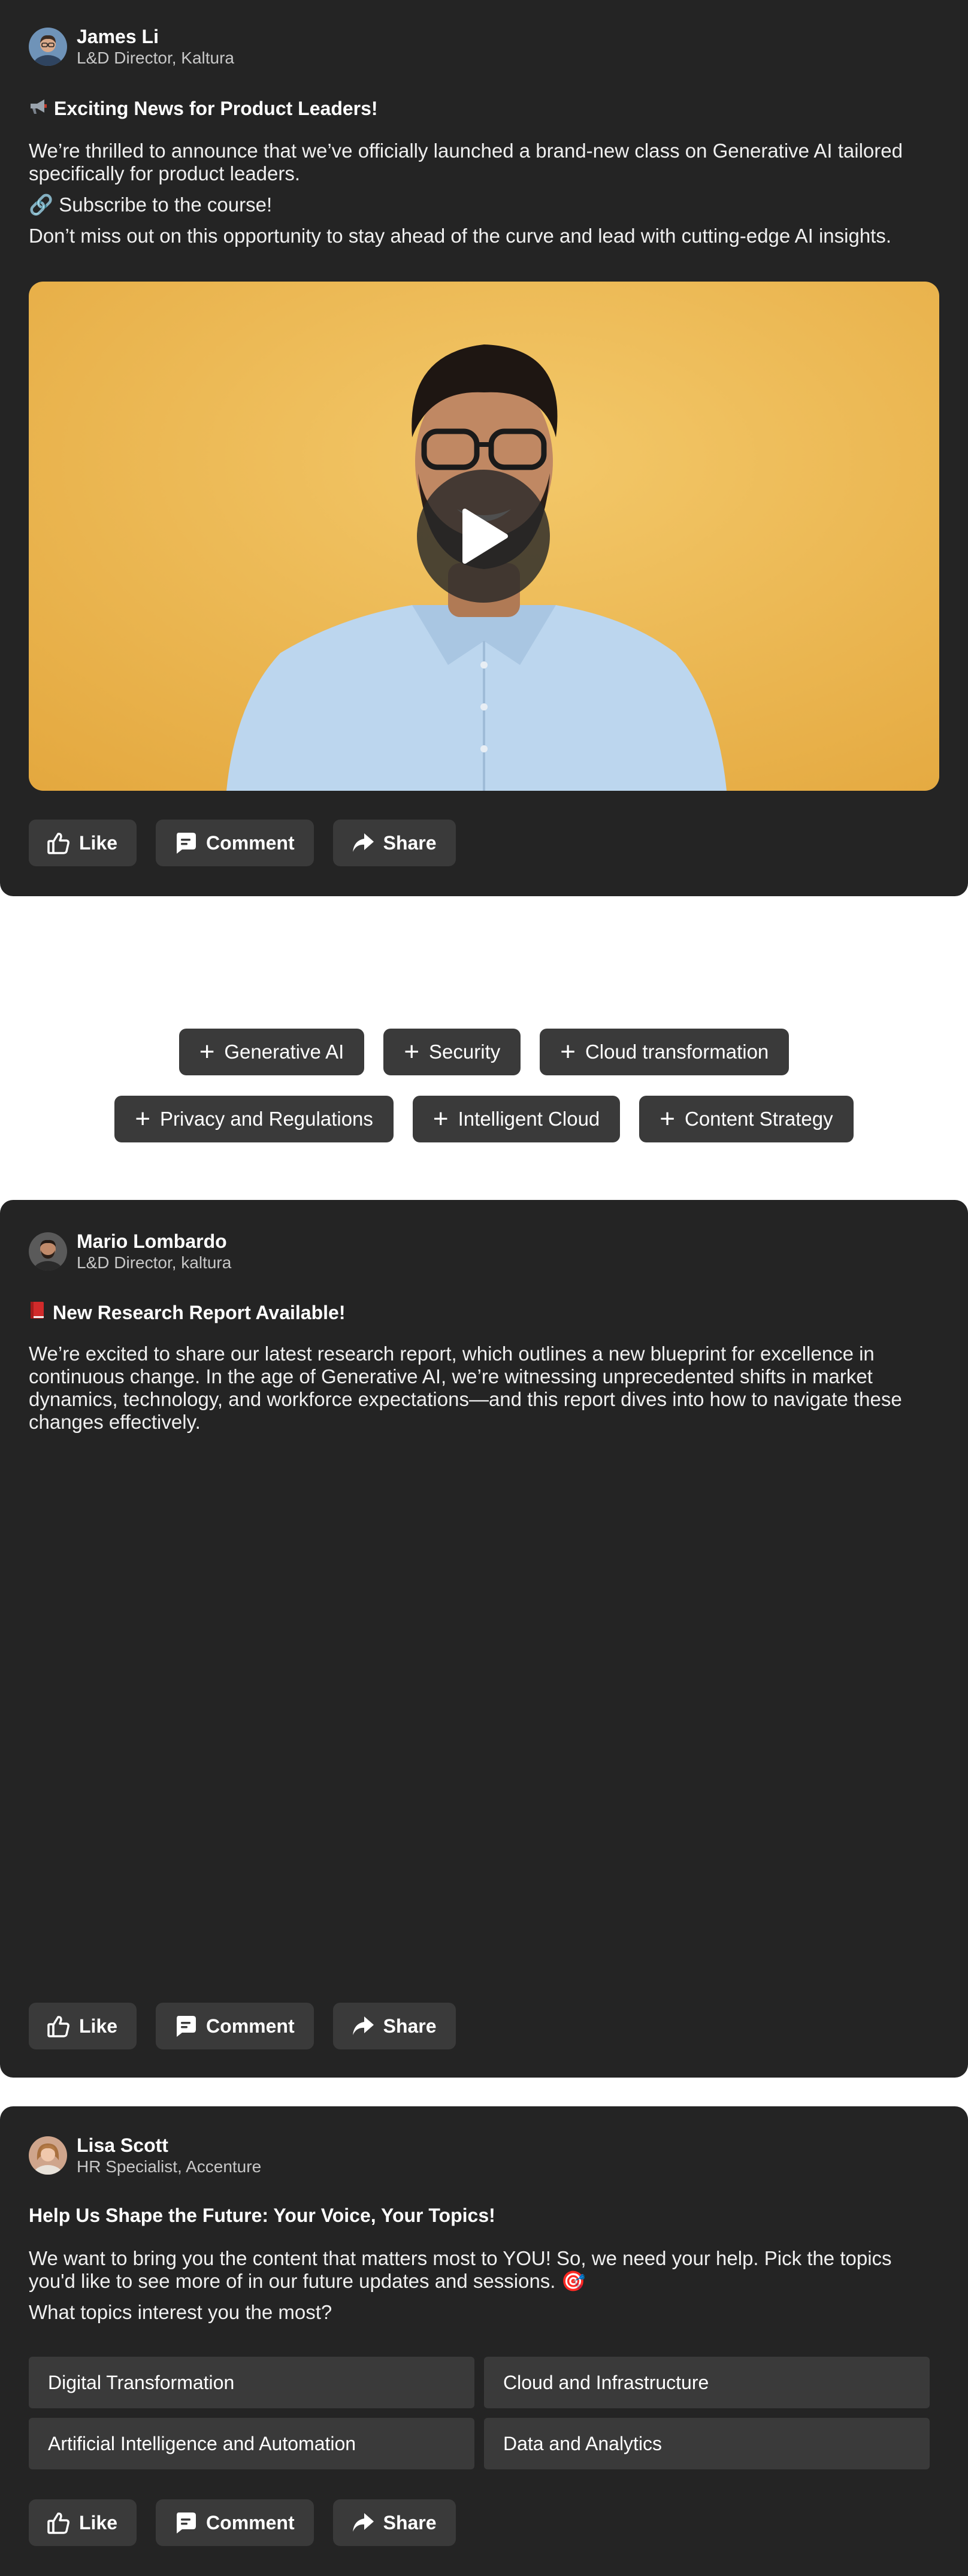  What do you see at coordinates (216, 108) in the screenshot?
I see `headline-text: Exciting News for Product Leaders!` at bounding box center [216, 108].